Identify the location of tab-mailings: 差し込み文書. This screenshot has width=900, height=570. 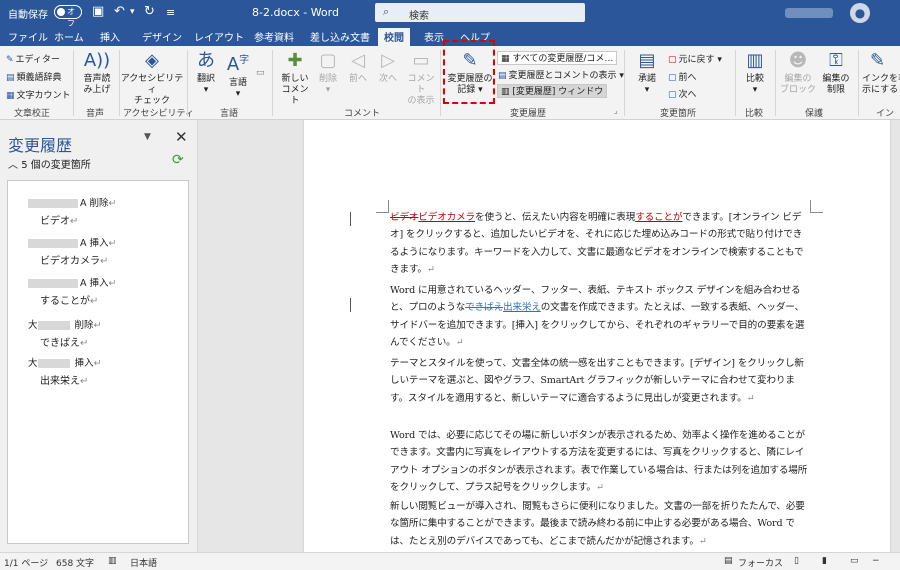
(340, 36).